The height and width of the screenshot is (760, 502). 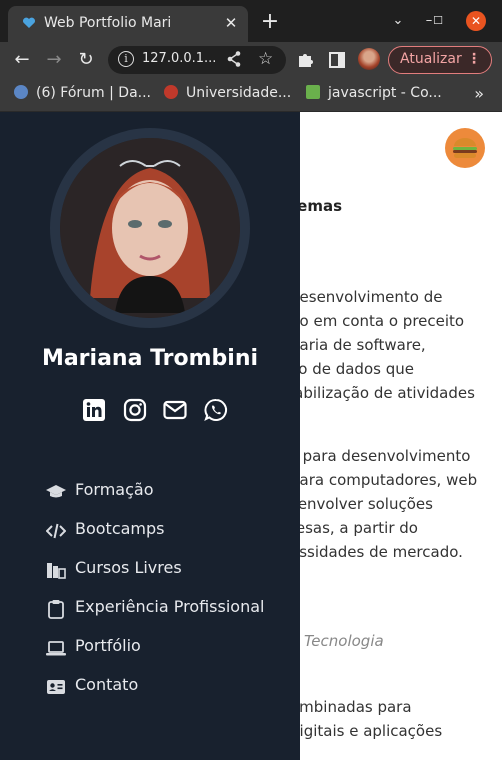 What do you see at coordinates (352, 369) in the screenshot?
I see `content-line: co de dados que` at bounding box center [352, 369].